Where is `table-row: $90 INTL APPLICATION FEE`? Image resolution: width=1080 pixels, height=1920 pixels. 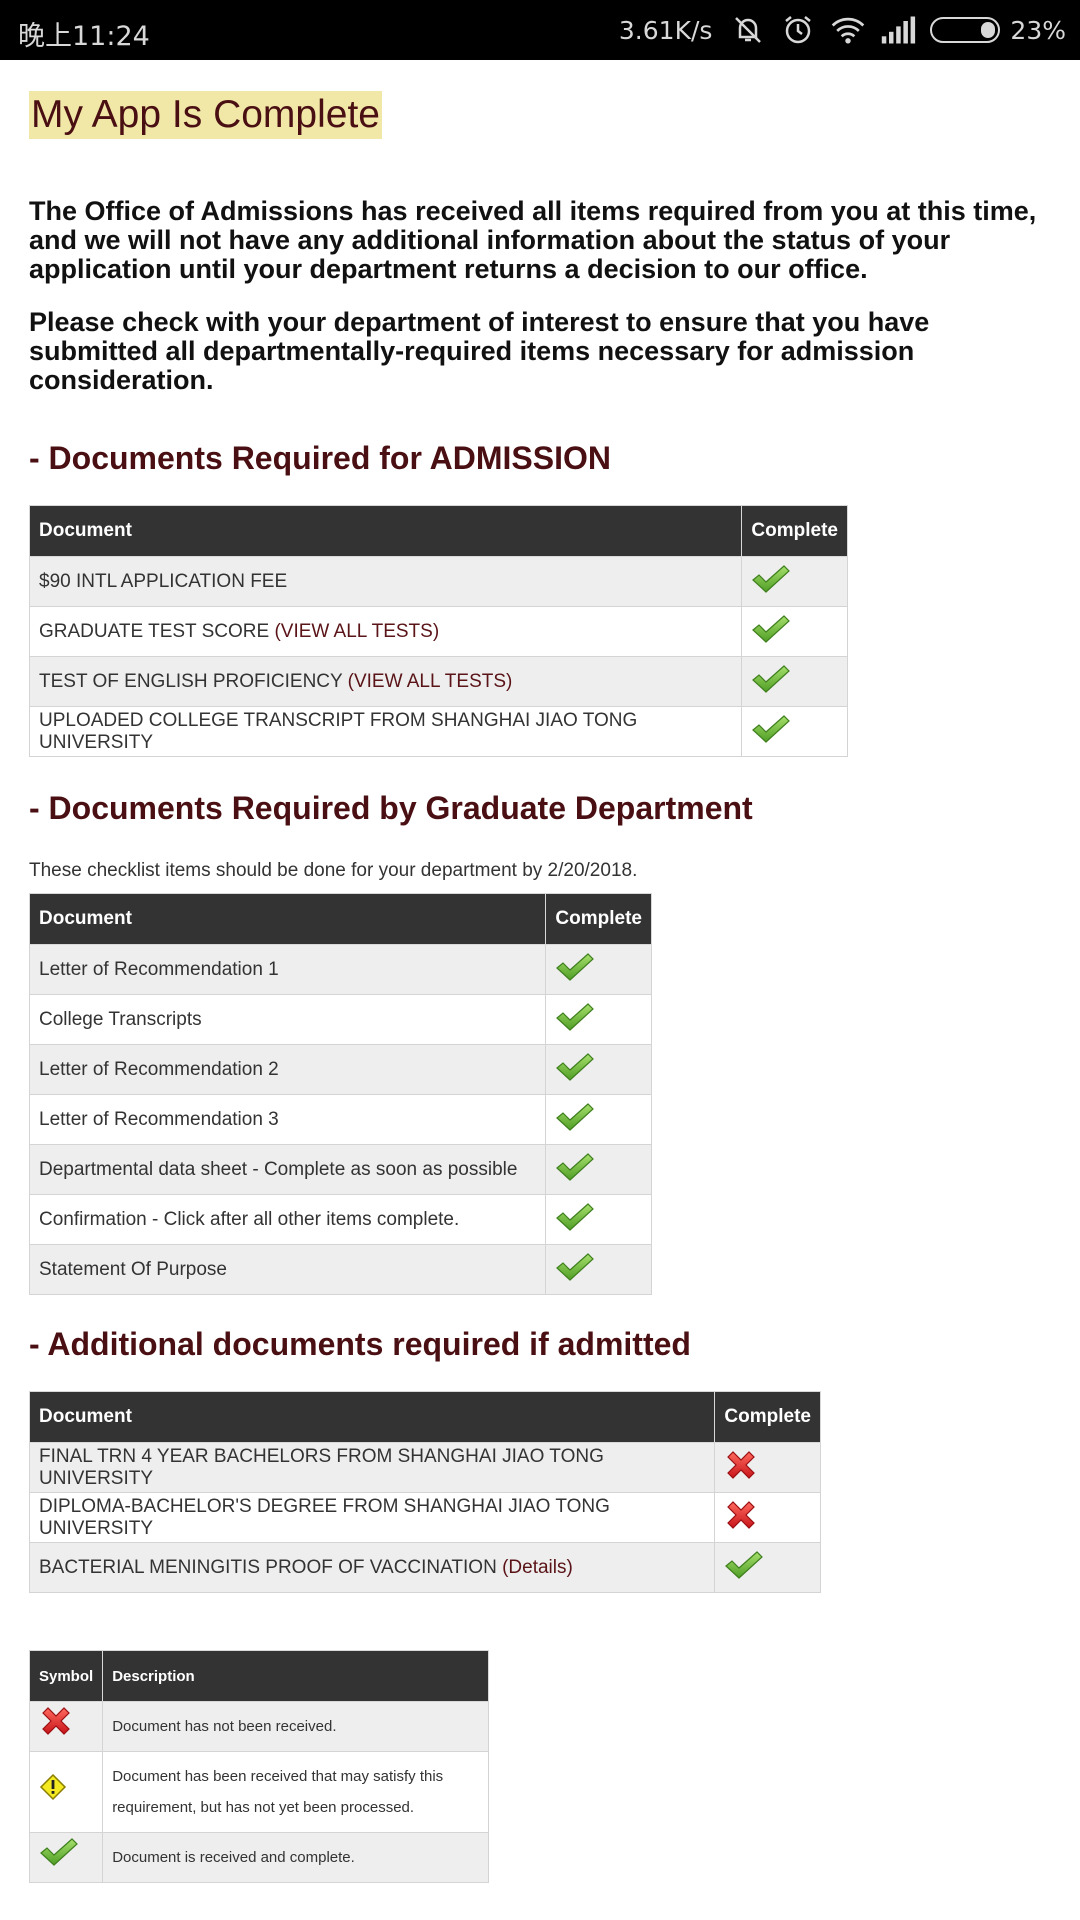
table-row: $90 INTL APPLICATION FEE is located at coordinates (438, 581).